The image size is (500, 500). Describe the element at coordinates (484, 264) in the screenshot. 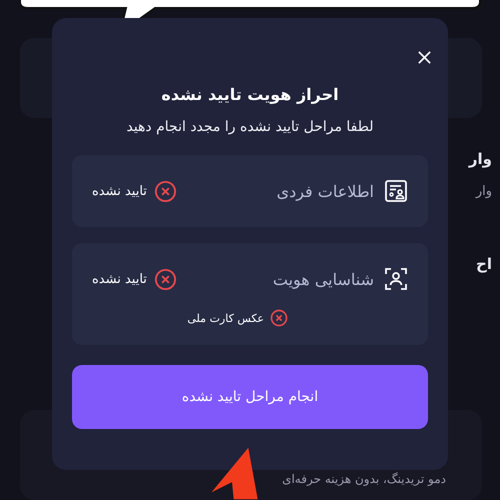

I see `card-text: اح` at that location.